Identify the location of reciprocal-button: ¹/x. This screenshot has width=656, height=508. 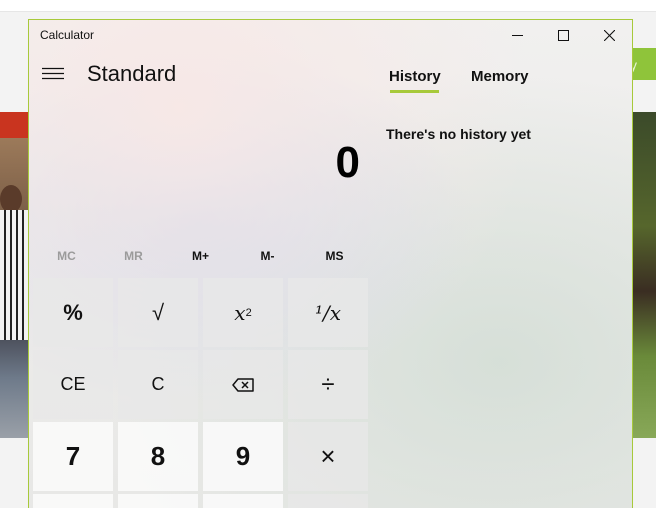
(328, 312).